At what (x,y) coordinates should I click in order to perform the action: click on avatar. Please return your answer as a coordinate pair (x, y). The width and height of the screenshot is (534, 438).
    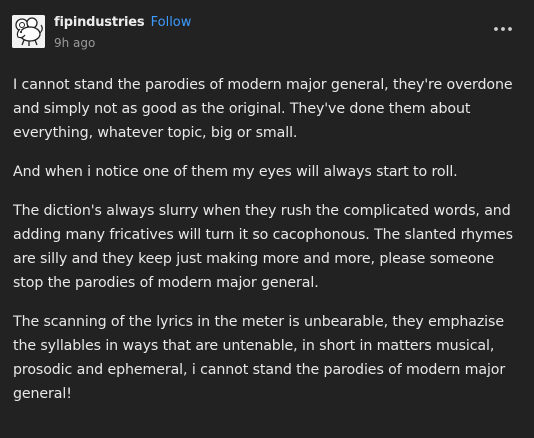
    Looking at the image, I should click on (28, 31).